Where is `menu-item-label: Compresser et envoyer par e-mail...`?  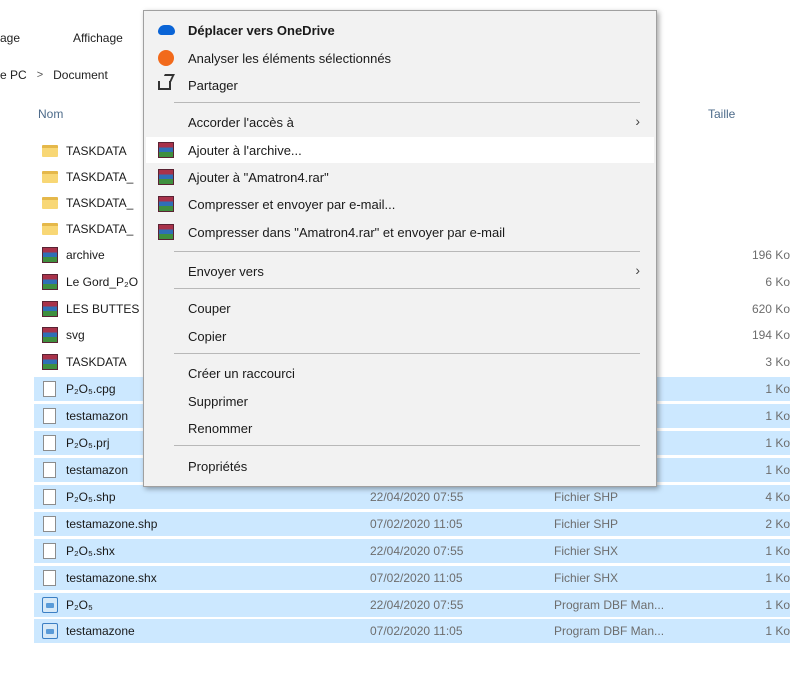 menu-item-label: Compresser et envoyer par e-mail... is located at coordinates (292, 204).